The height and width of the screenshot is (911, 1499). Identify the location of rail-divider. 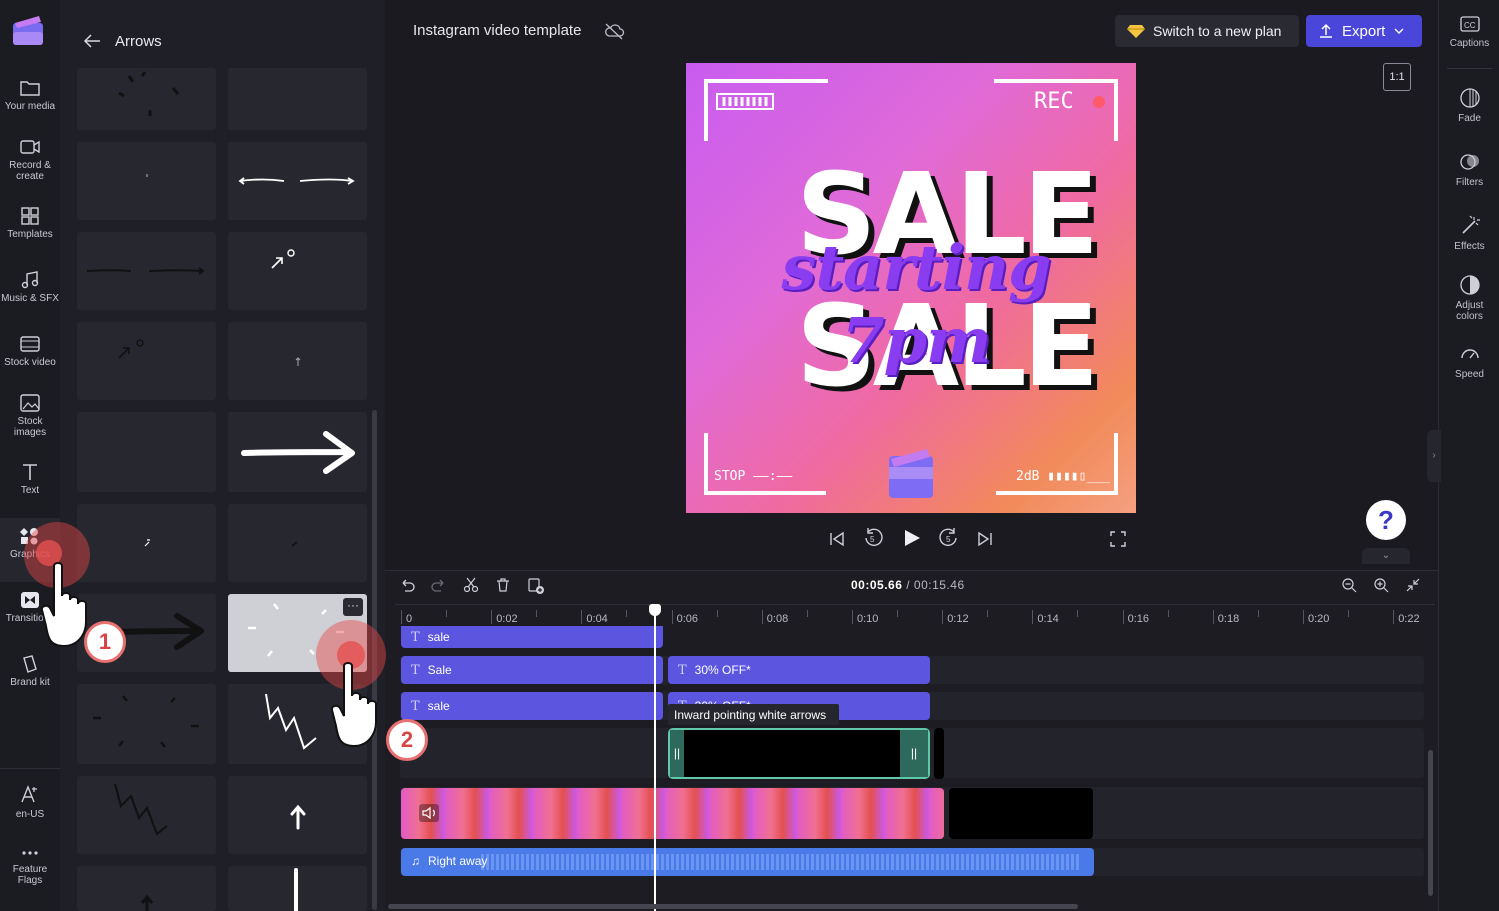
(30, 768).